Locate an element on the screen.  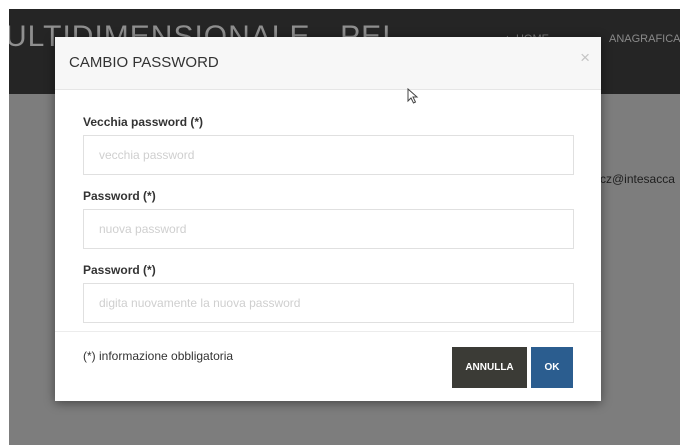
user-email: cz@intesacca is located at coordinates (637, 179).